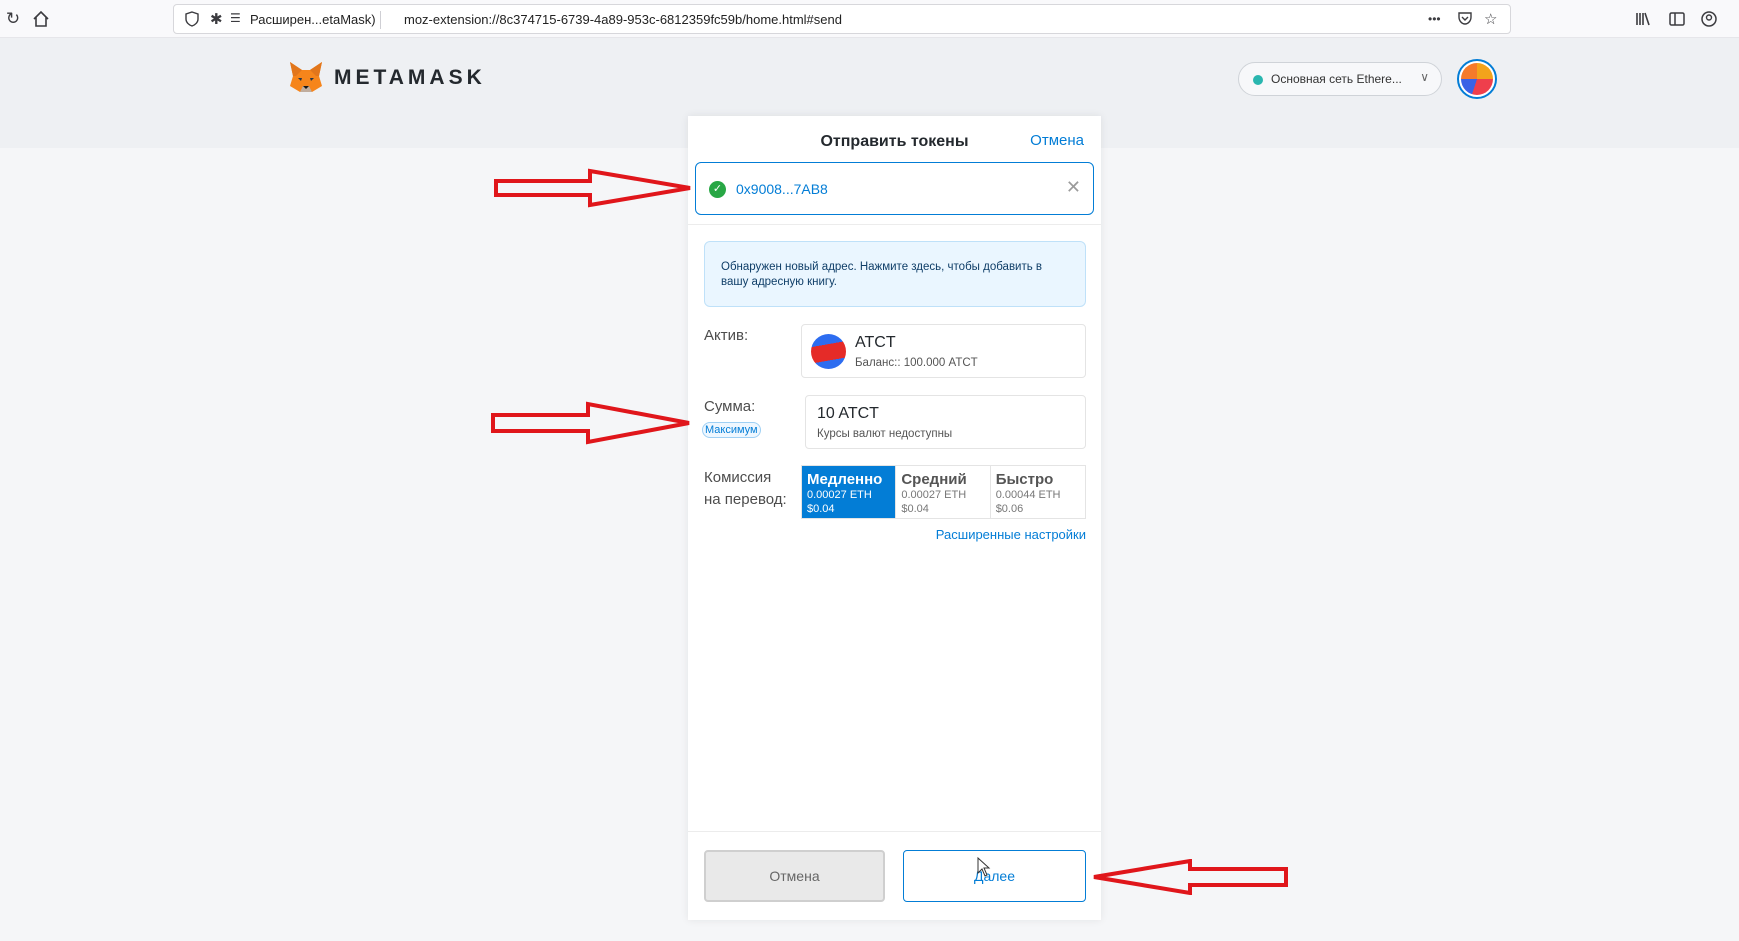  I want to click on token-icon, so click(828, 351).